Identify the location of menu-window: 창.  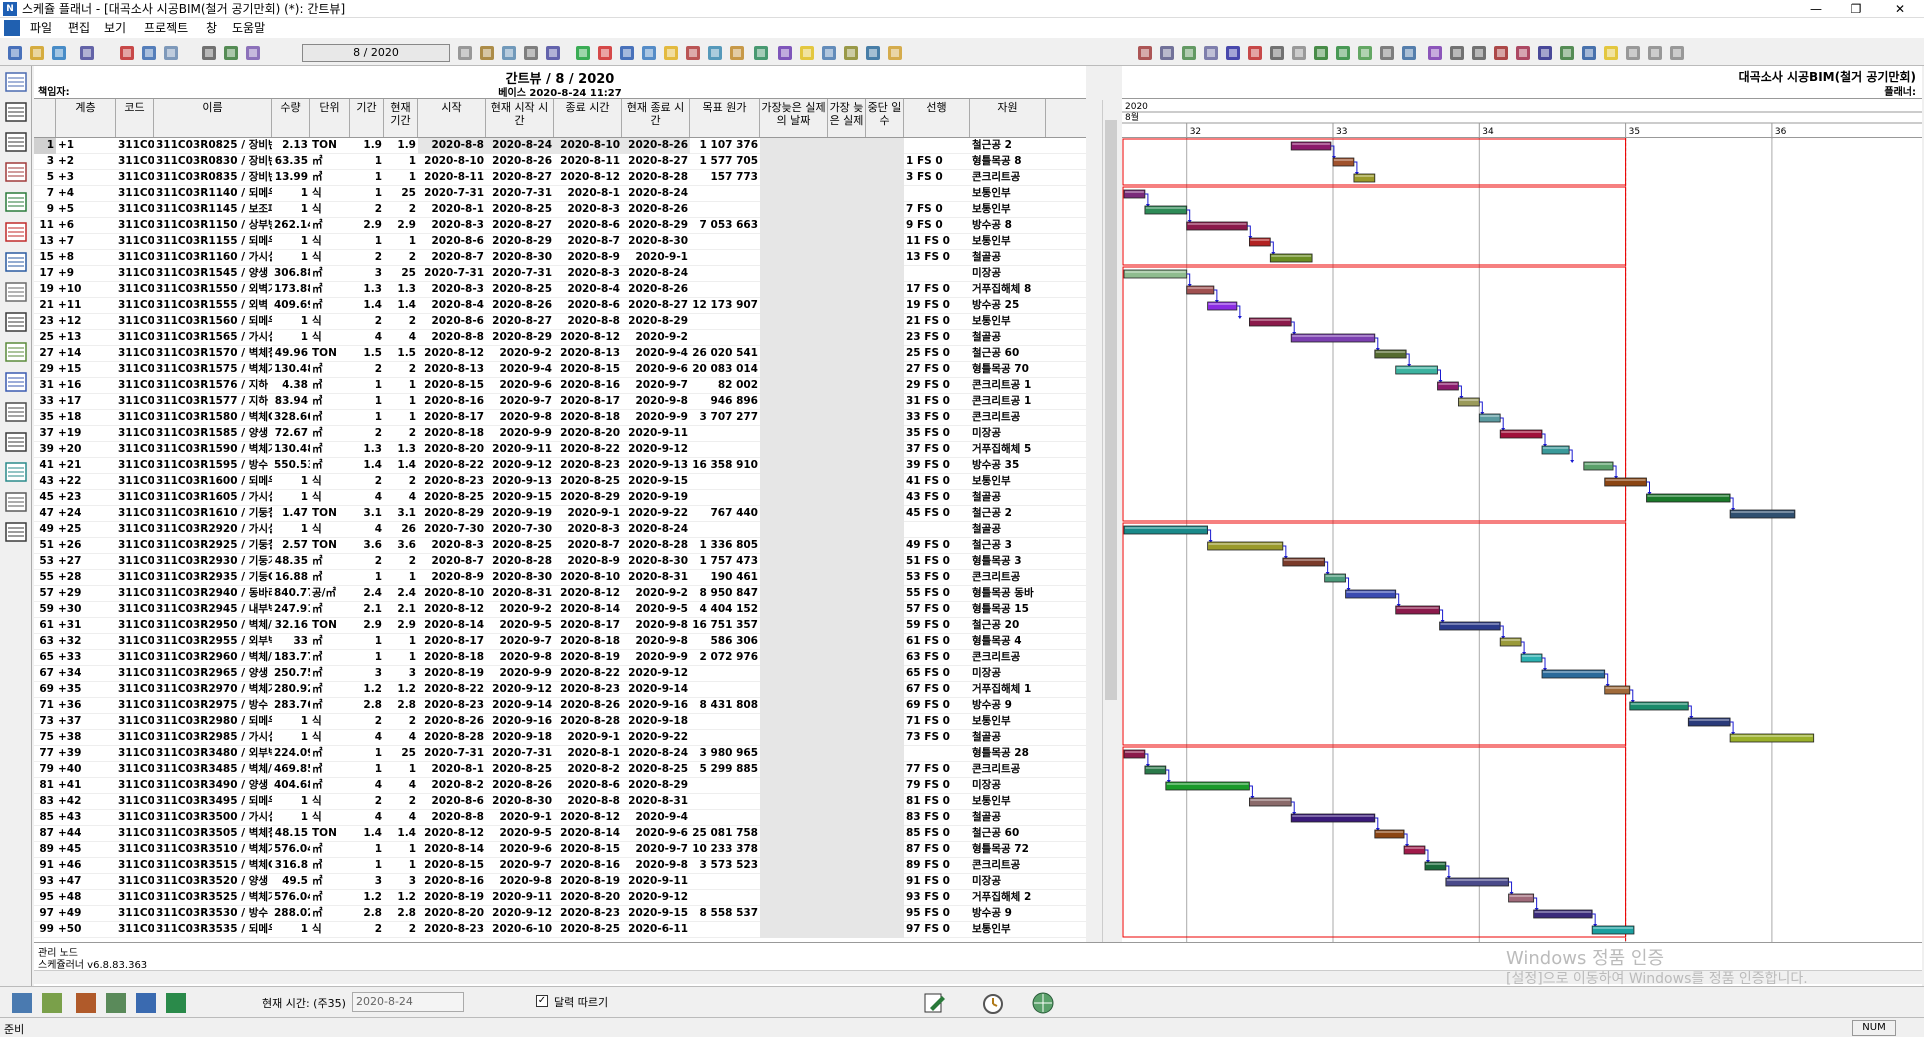
(211, 28).